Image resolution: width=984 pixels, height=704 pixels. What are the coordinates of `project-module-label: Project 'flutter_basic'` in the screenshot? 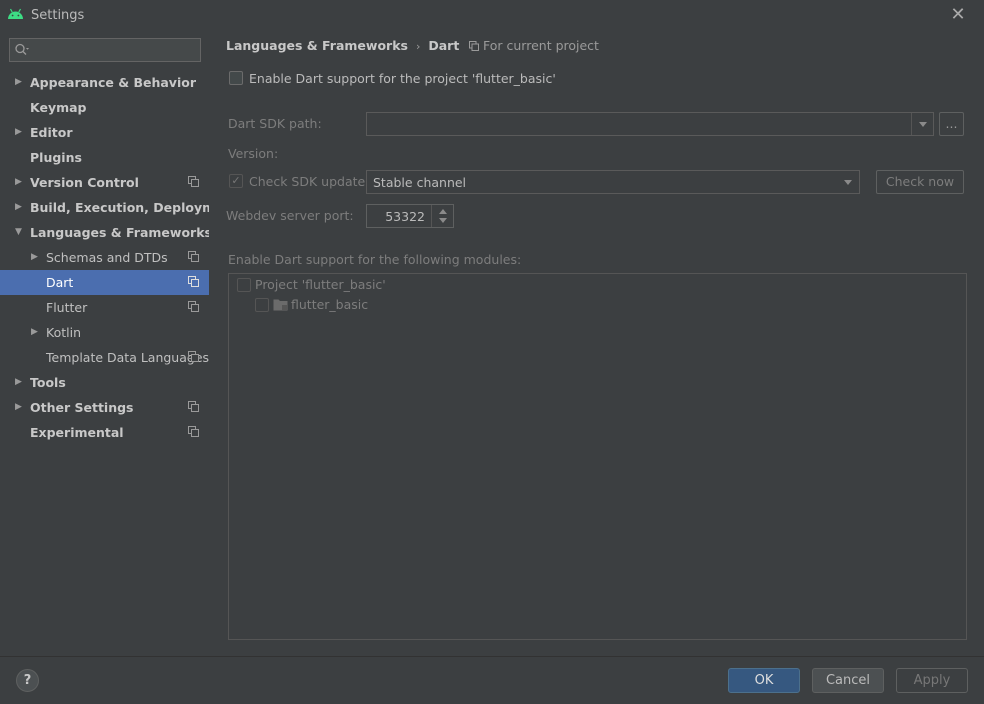 It's located at (320, 284).